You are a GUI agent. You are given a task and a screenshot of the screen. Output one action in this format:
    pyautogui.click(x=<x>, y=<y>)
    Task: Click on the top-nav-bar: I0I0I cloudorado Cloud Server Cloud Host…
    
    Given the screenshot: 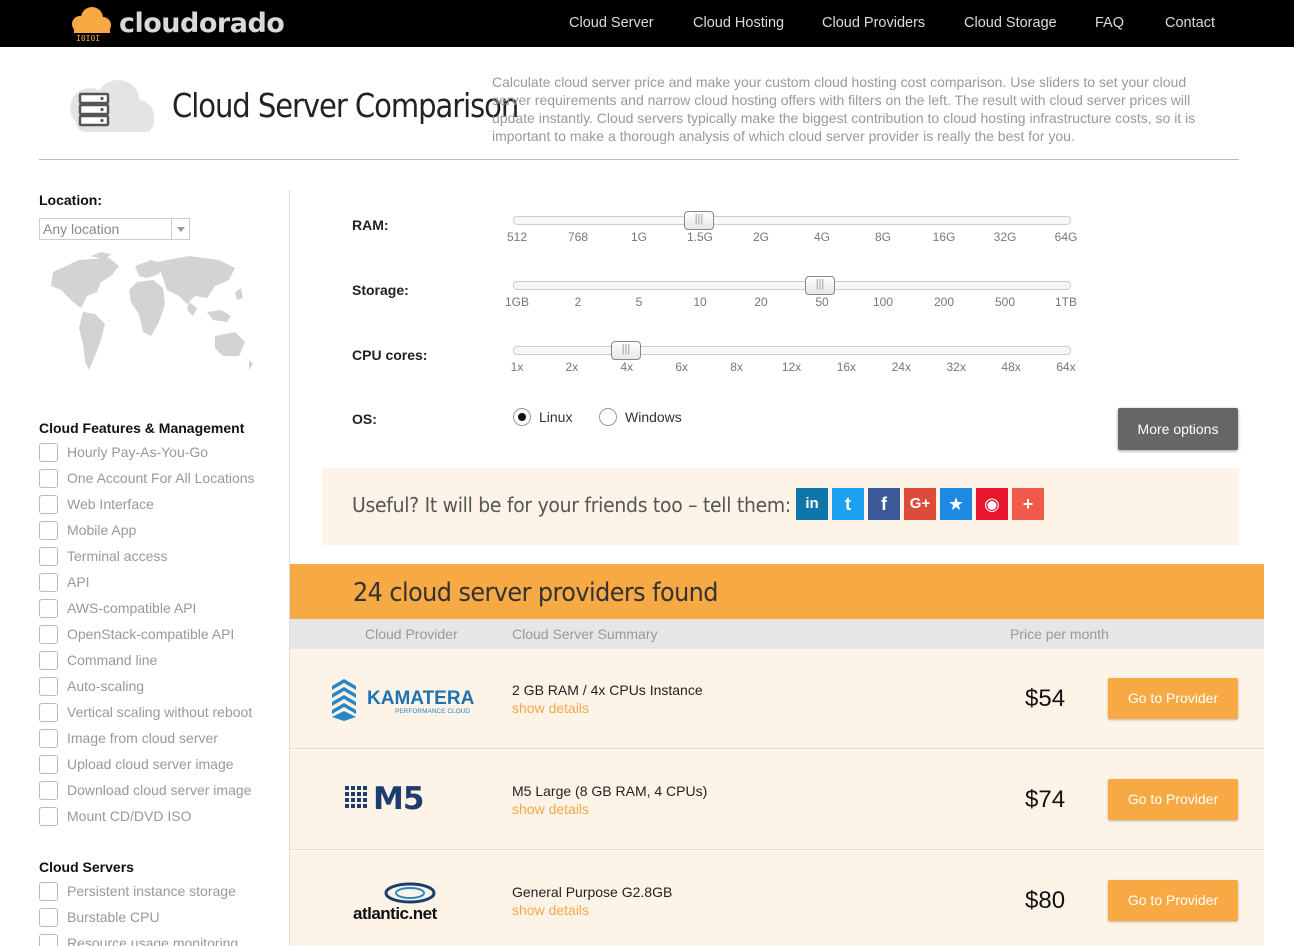 What is the action you would take?
    pyautogui.click(x=647, y=23)
    